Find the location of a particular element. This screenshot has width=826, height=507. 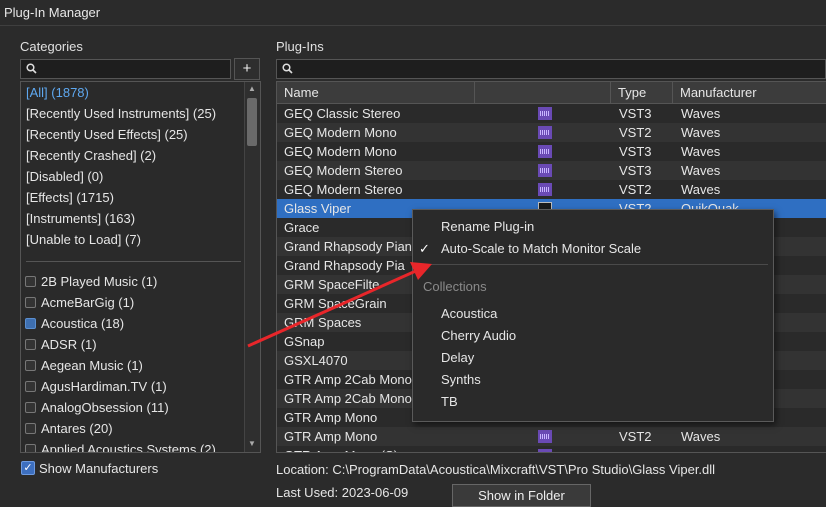

category-item: [Recently Used Instruments] (25) is located at coordinates (121, 114).